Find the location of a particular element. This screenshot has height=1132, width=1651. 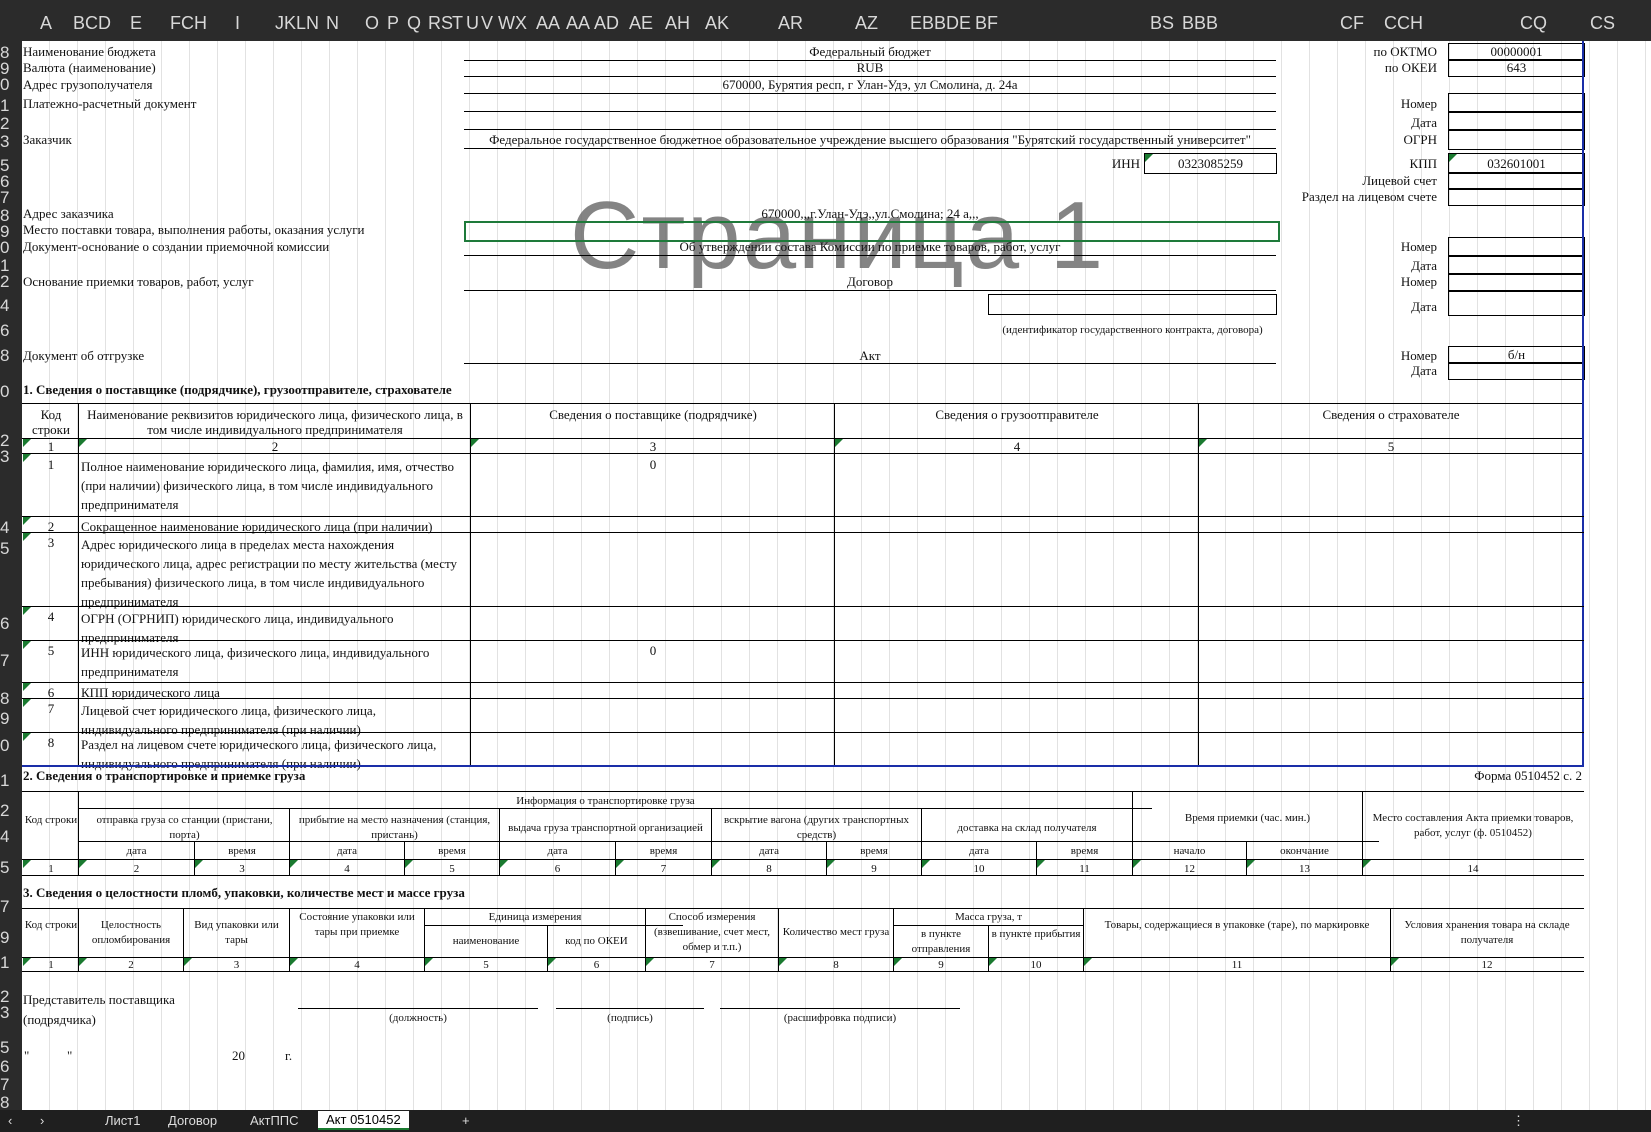

column-header: AZ is located at coordinates (866, 23).